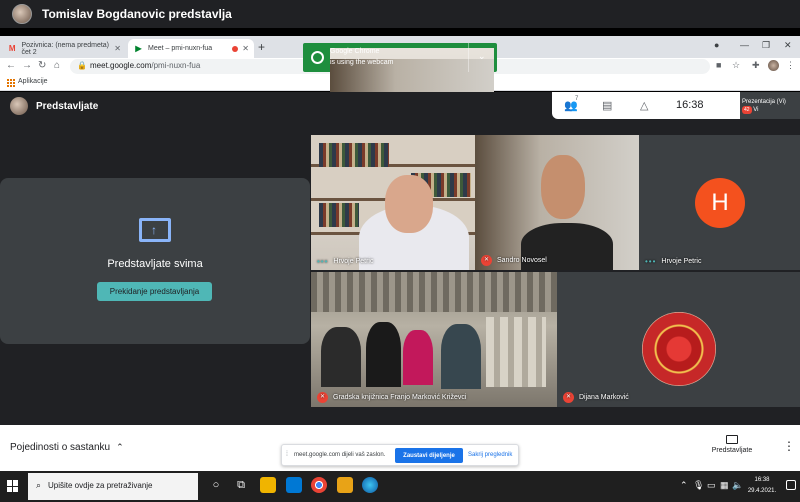 The width and height of the screenshot is (800, 502). I want to click on restore-icon: ❐, so click(766, 45).